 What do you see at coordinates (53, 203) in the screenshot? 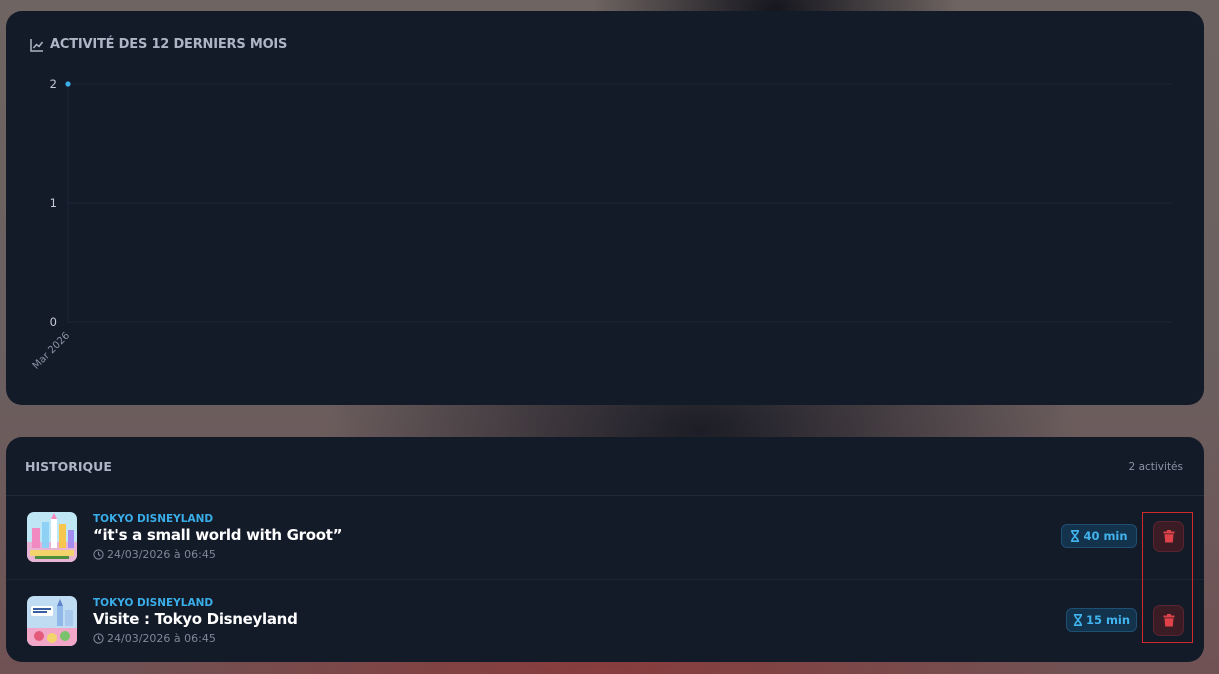
I see `y-tick-label: 1` at bounding box center [53, 203].